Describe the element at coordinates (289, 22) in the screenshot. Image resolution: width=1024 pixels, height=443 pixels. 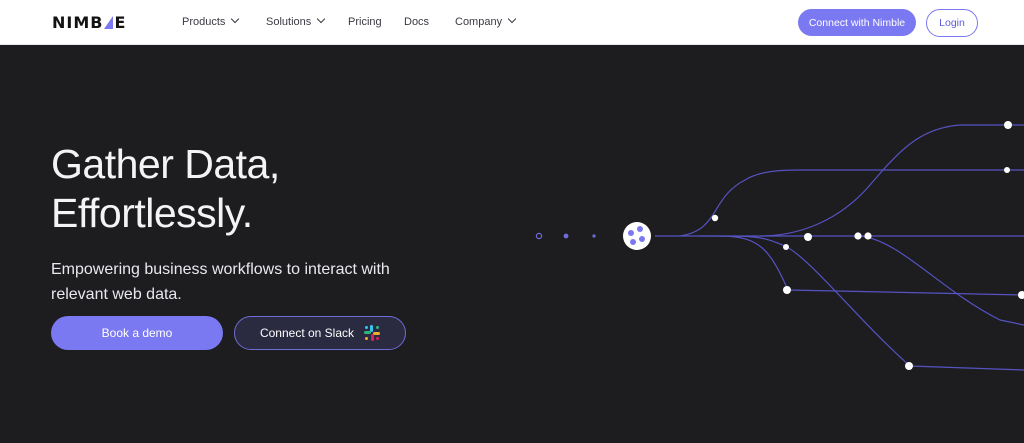
I see `nav-item-label: Solutions` at that location.